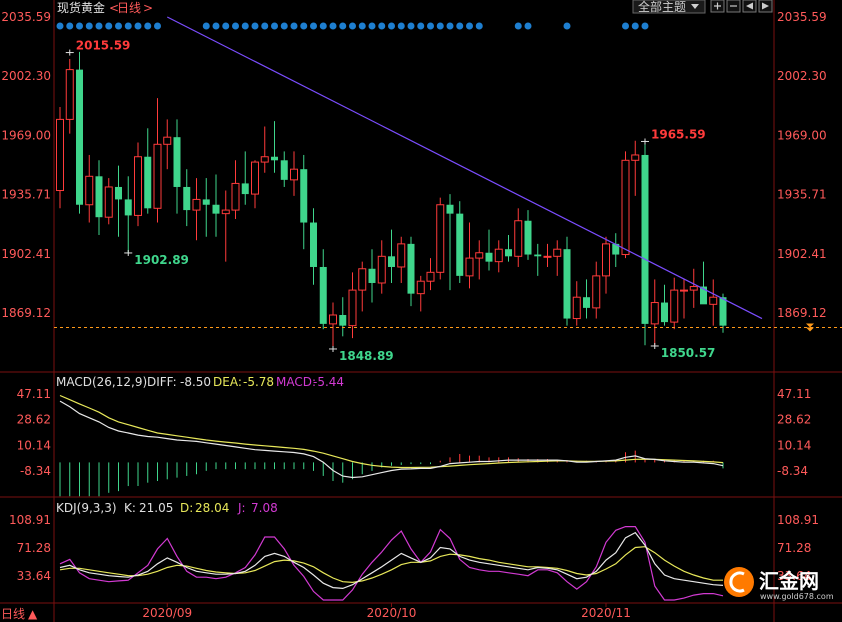  Describe the element at coordinates (802, 135) in the screenshot. I see `price-tick-right: 1969.00` at that location.